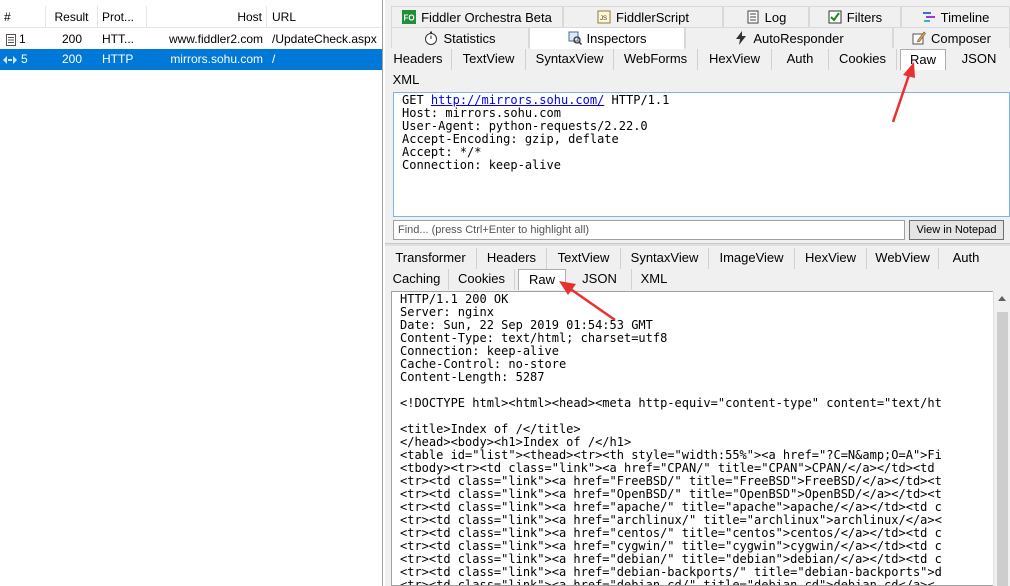  What do you see at coordinates (216, 59) in the screenshot?
I see `session-host: mirrors.sohu.com` at bounding box center [216, 59].